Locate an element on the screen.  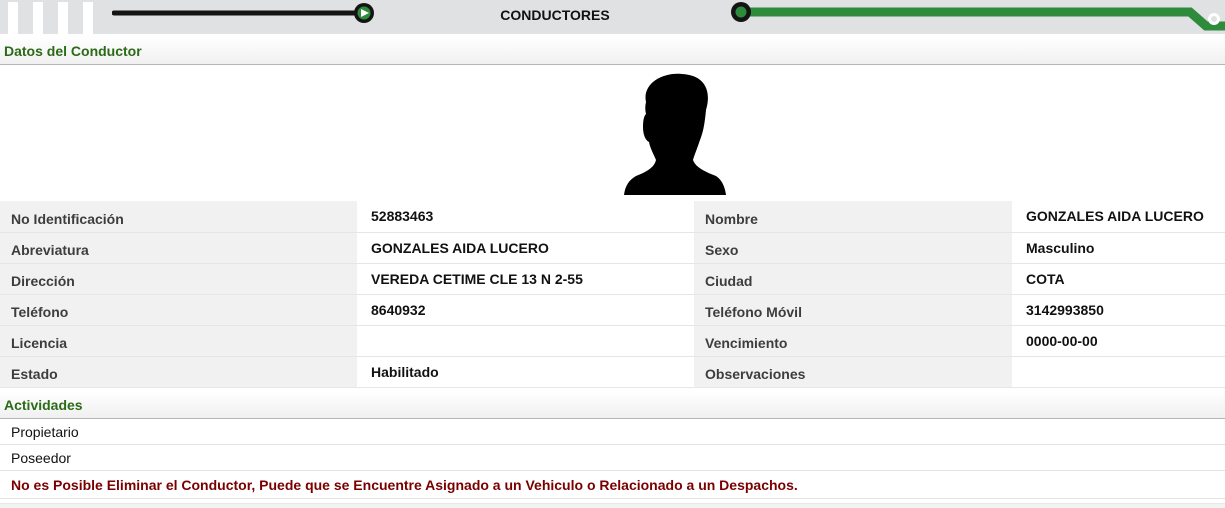
field-value-expiration: 0000-00-00 is located at coordinates (1118, 341).